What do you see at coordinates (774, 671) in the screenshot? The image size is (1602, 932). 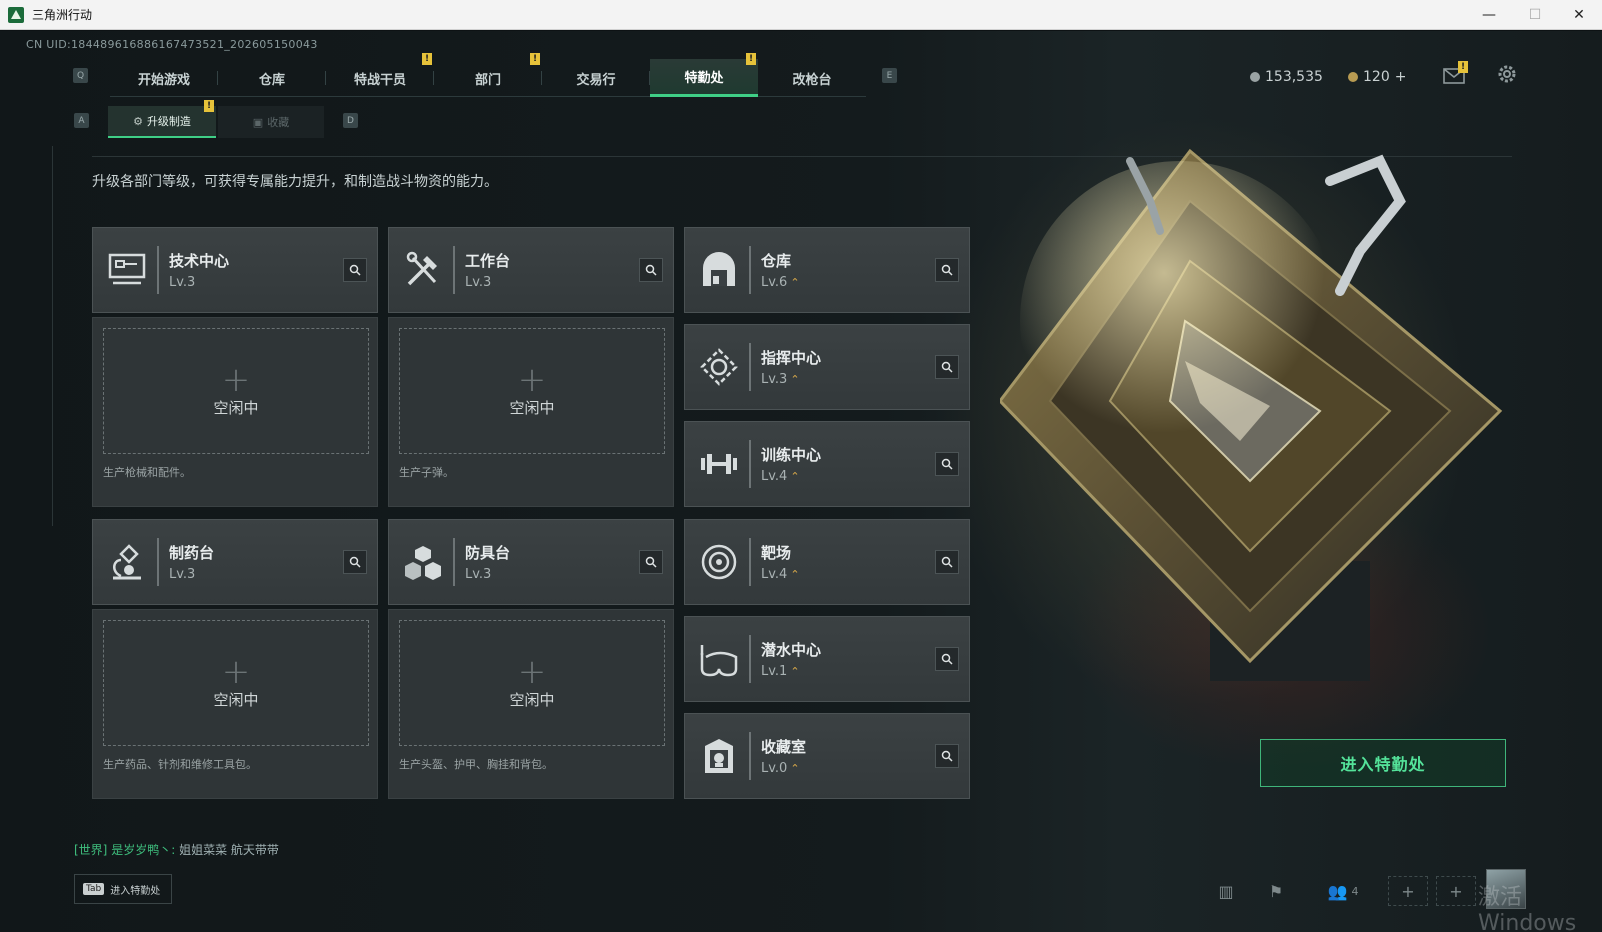 I see `dept-level: Lv.1` at bounding box center [774, 671].